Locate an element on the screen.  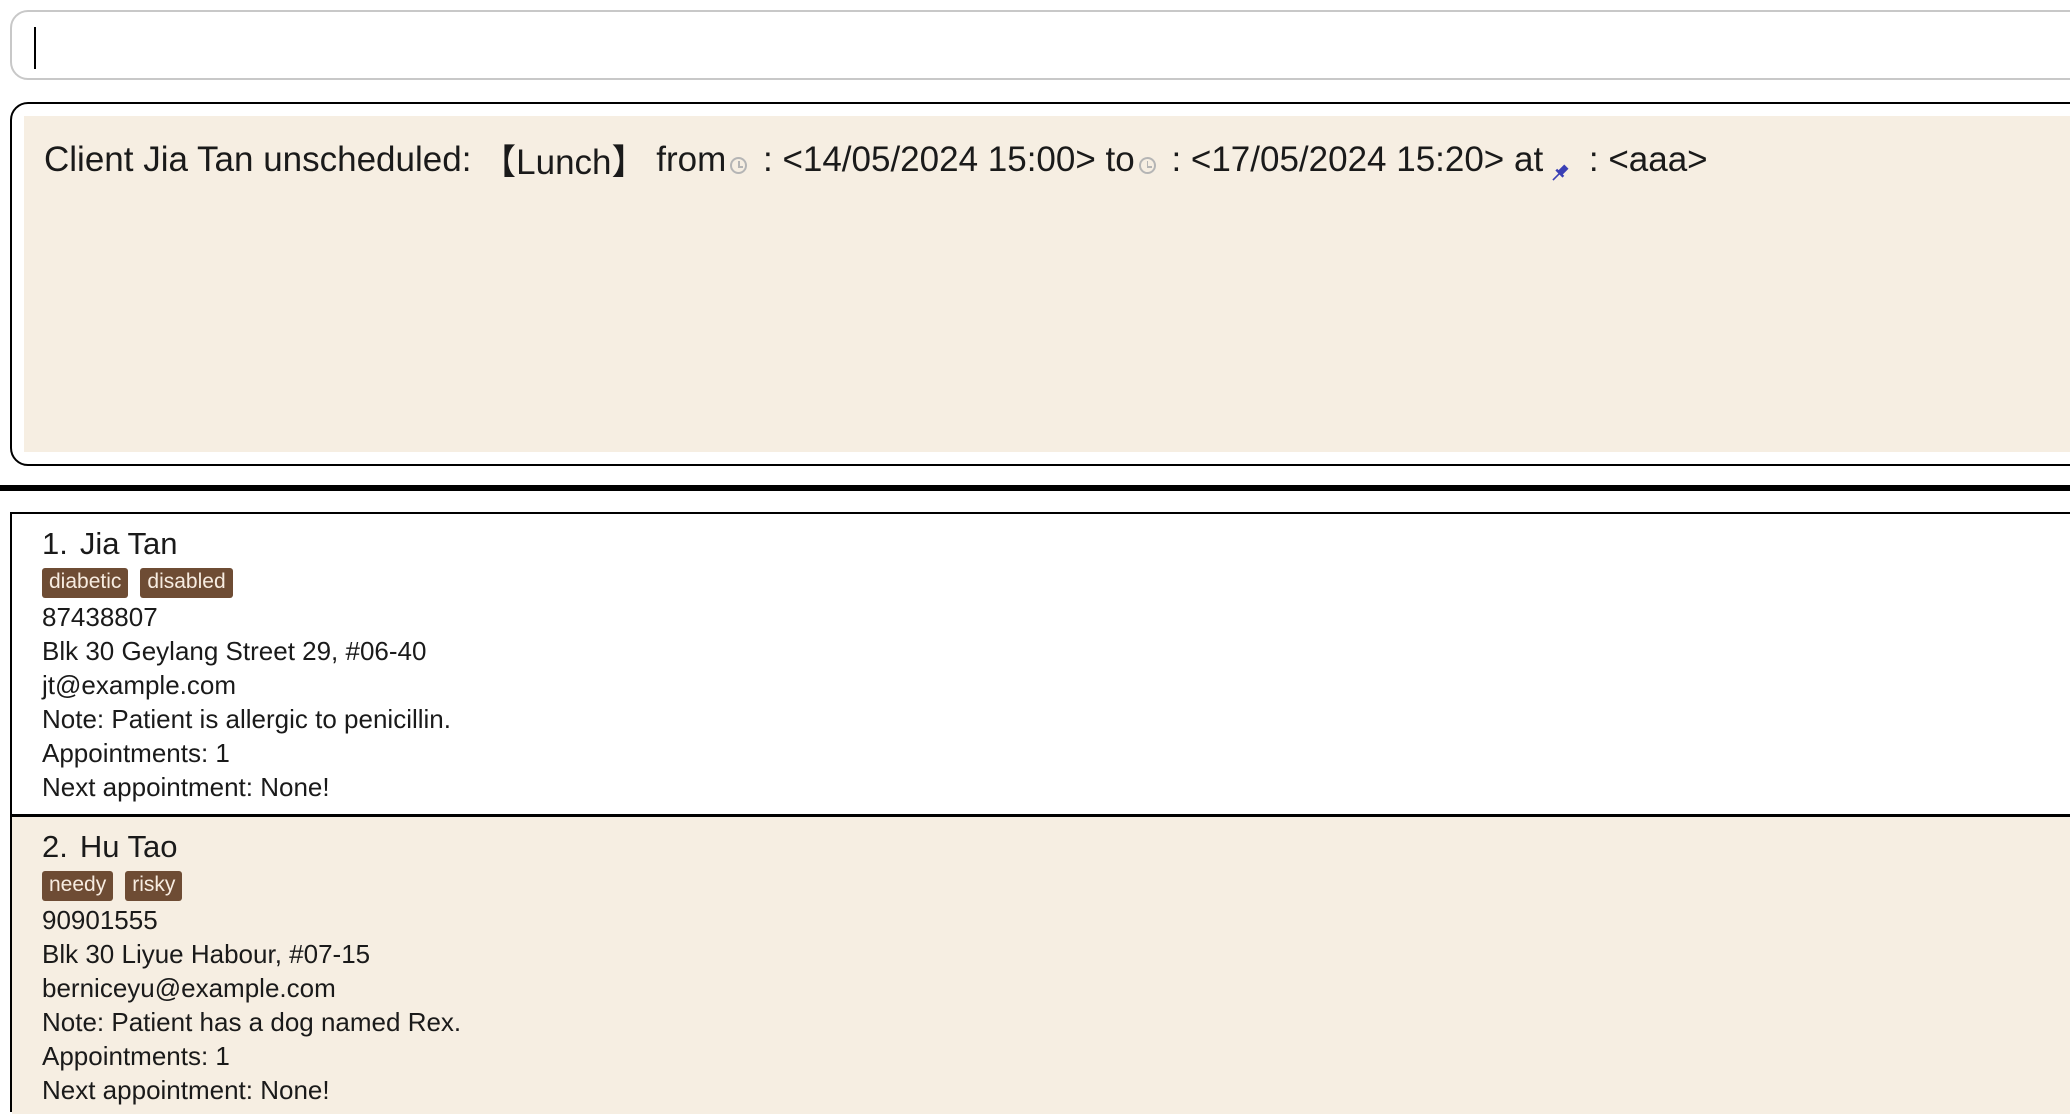
client-name: Jia Tan is located at coordinates (128, 543).